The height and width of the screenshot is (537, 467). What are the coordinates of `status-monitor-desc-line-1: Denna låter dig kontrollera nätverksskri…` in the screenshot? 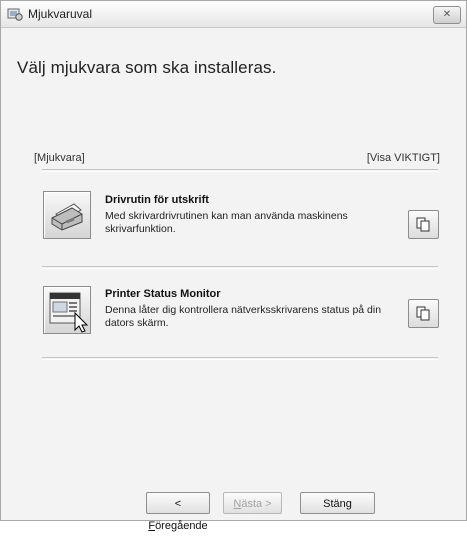 It's located at (243, 310).